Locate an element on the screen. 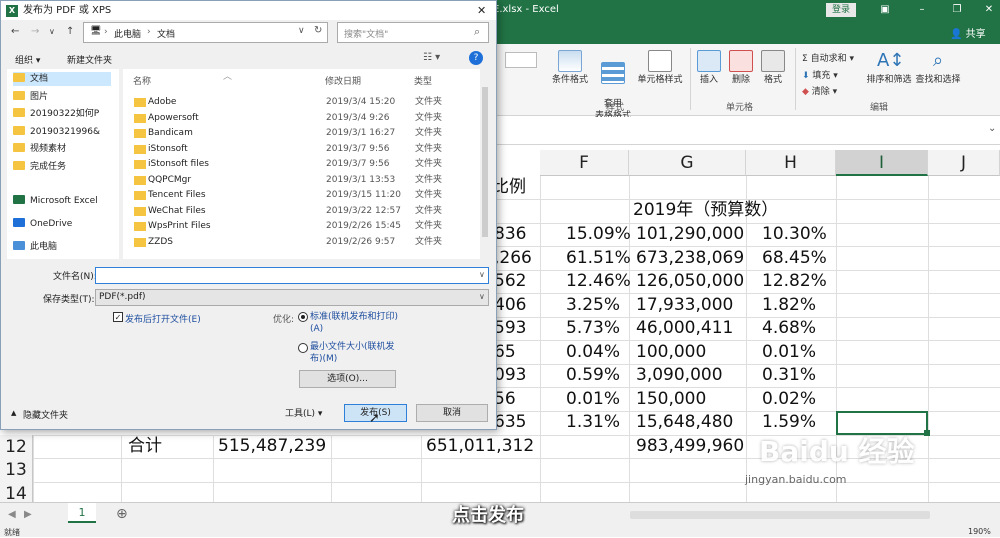 This screenshot has height=538, width=1000. view-options-icon: ☷ ▾ is located at coordinates (431, 57).